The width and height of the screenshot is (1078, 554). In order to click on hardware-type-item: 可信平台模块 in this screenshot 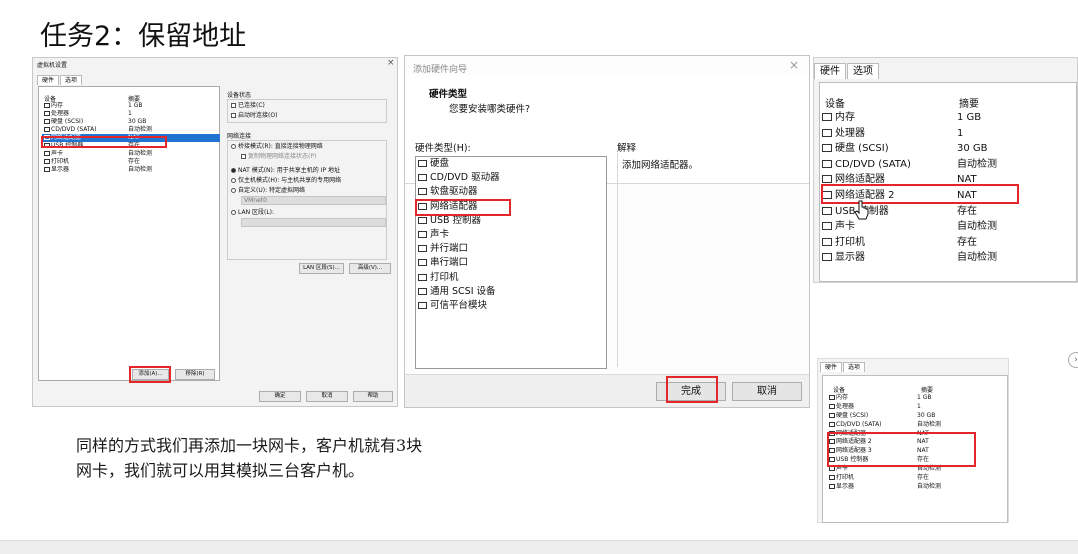, I will do `click(511, 306)`.